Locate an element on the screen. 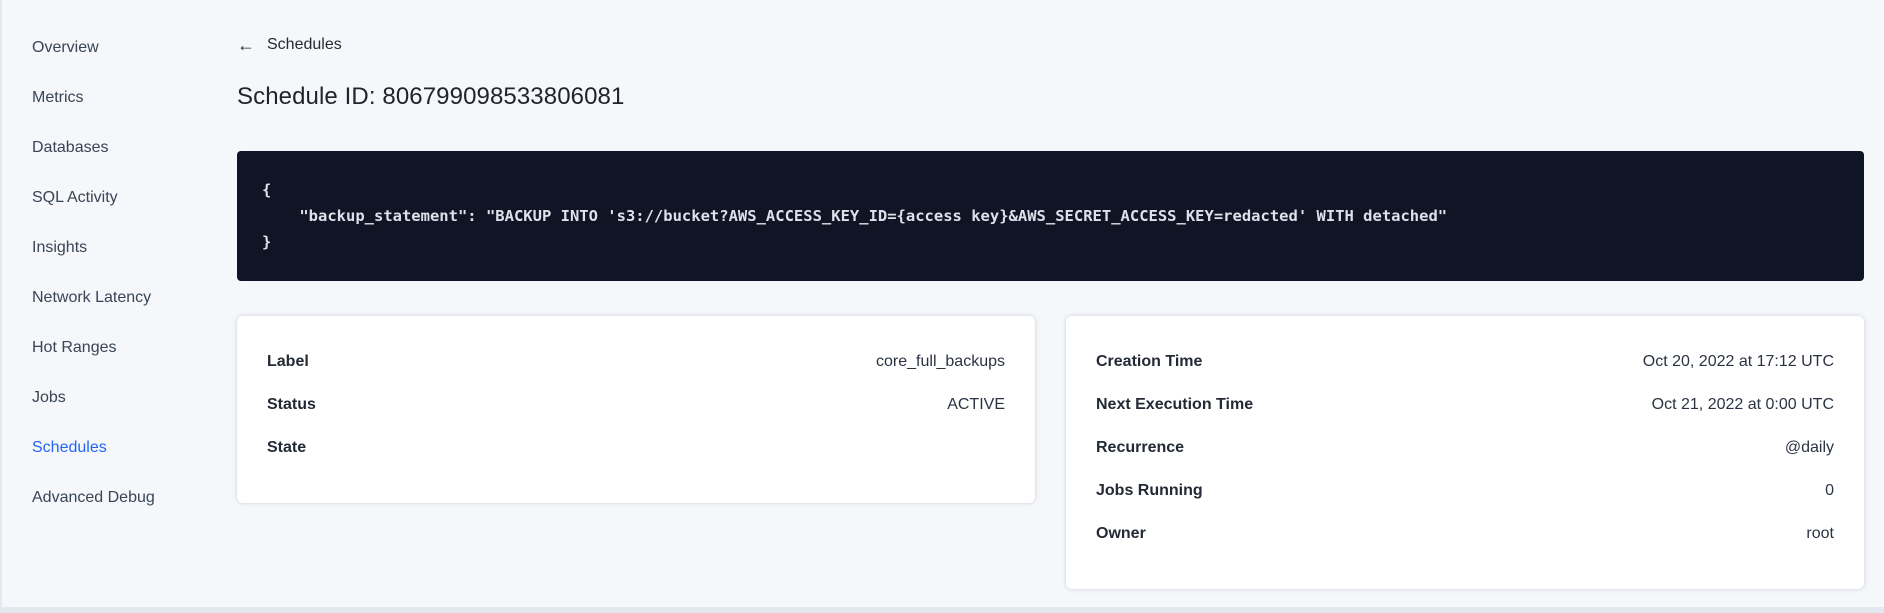 The height and width of the screenshot is (613, 1884). table-row: Owner root is located at coordinates (1465, 533).